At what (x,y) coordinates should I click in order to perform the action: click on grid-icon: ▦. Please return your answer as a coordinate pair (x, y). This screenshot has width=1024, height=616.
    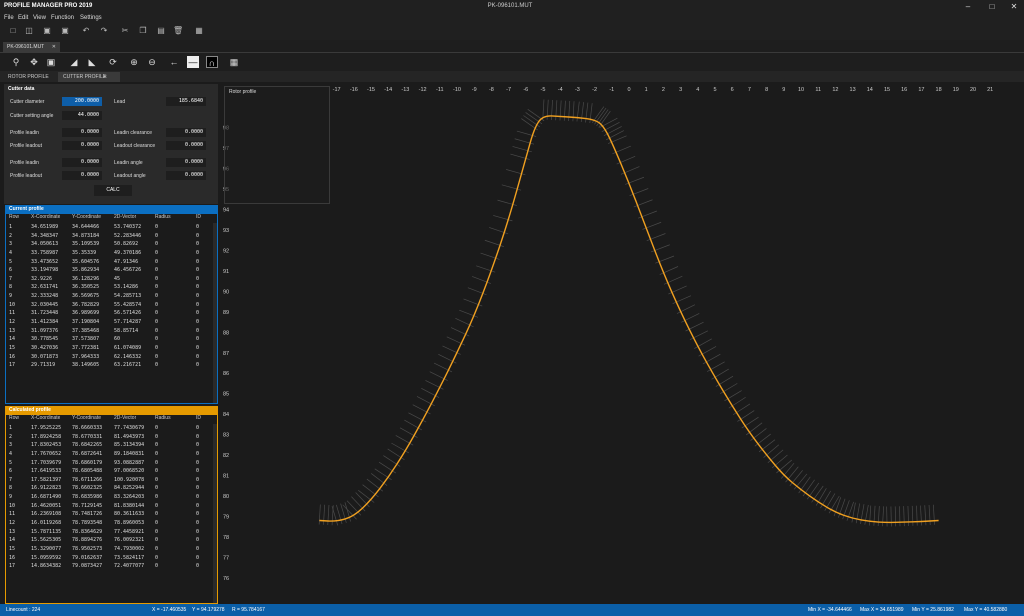
    Looking at the image, I should click on (234, 62).